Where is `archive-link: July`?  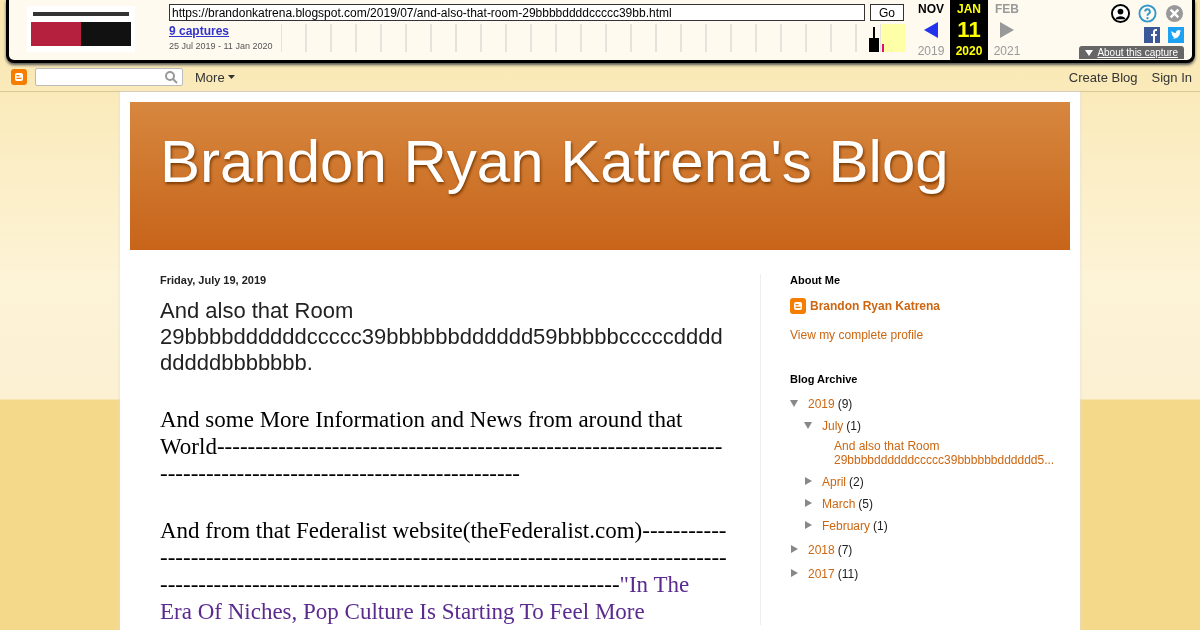
archive-link: July is located at coordinates (833, 426).